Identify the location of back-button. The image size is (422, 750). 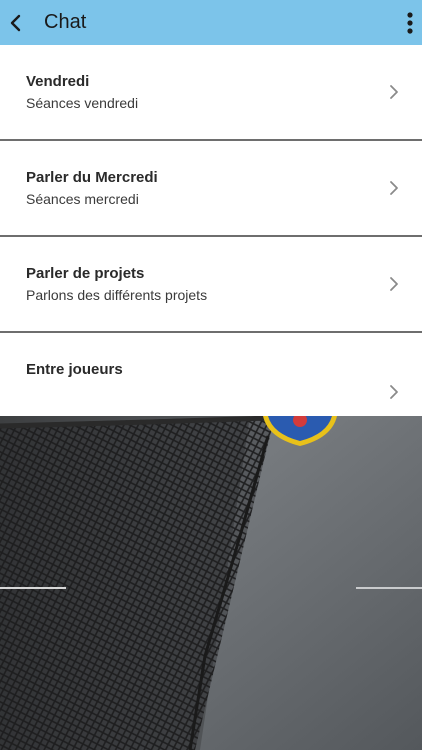
(16, 22).